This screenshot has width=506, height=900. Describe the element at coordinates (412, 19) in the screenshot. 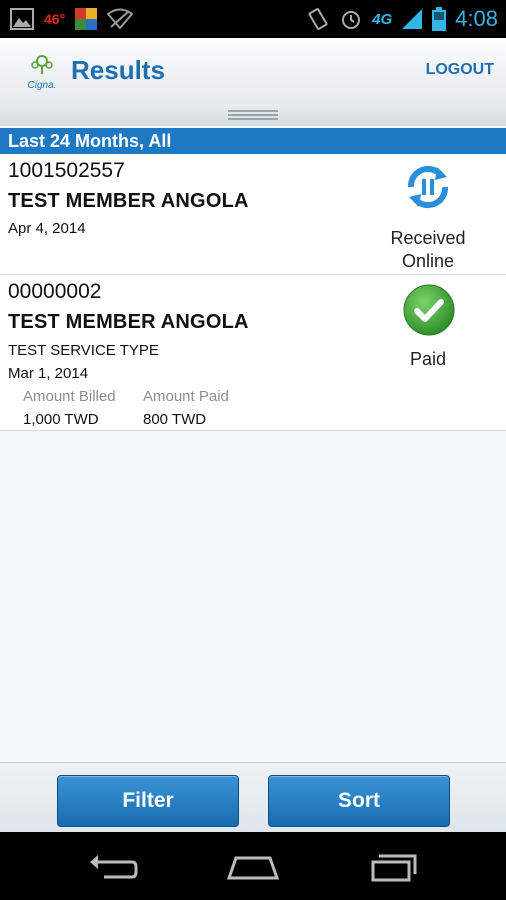

I see `signal-icon` at that location.